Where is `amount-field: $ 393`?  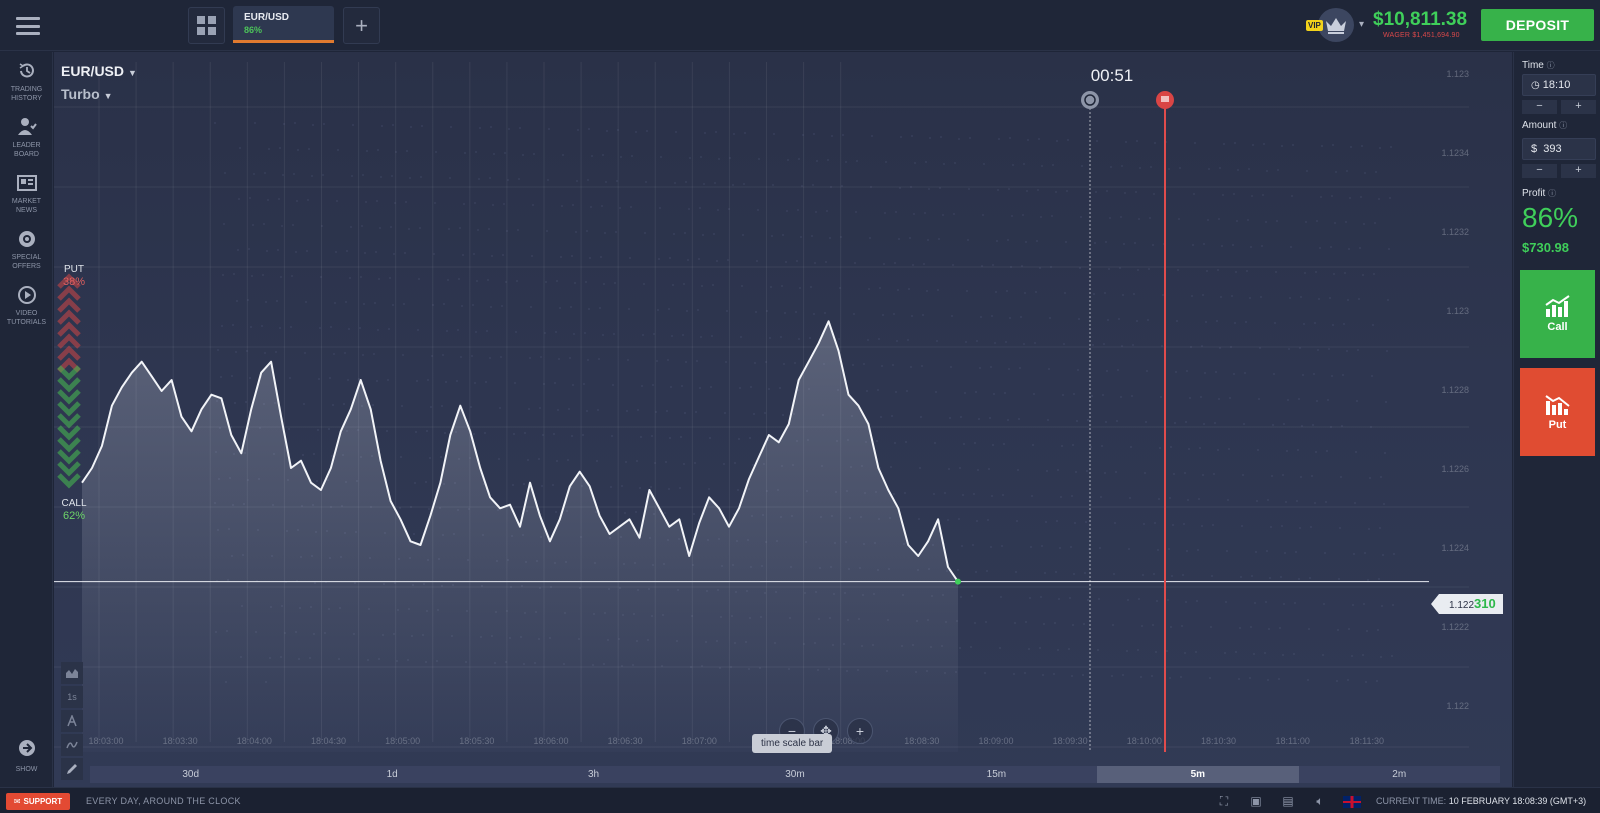 amount-field: $ 393 is located at coordinates (1559, 149).